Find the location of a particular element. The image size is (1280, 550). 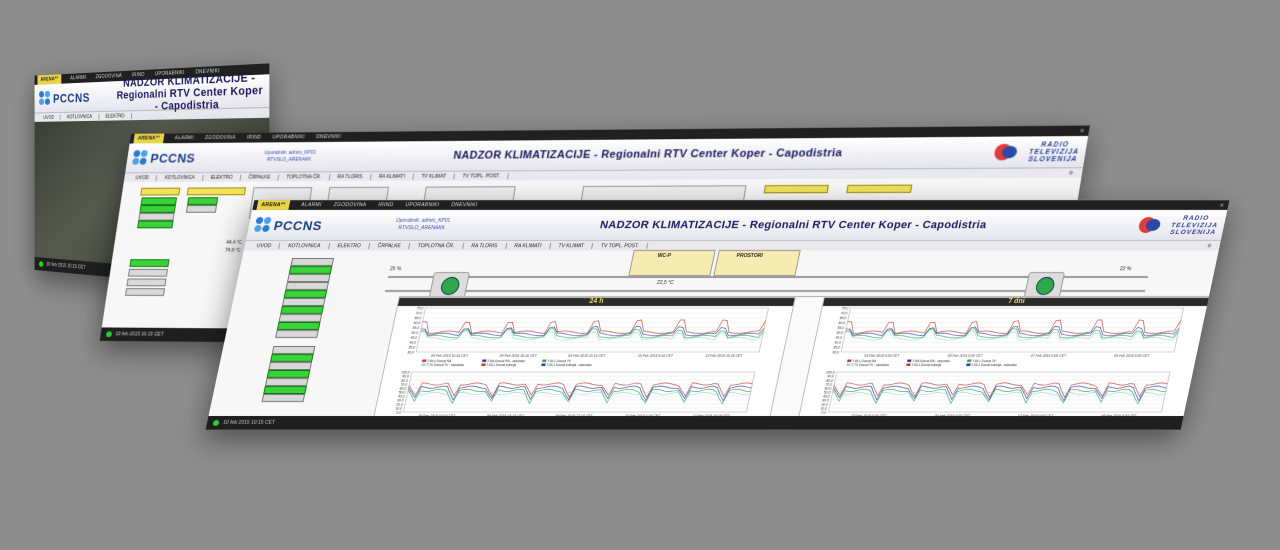

legend-label: T-TV Dovod TV - računsko is located at coordinates (445, 365).